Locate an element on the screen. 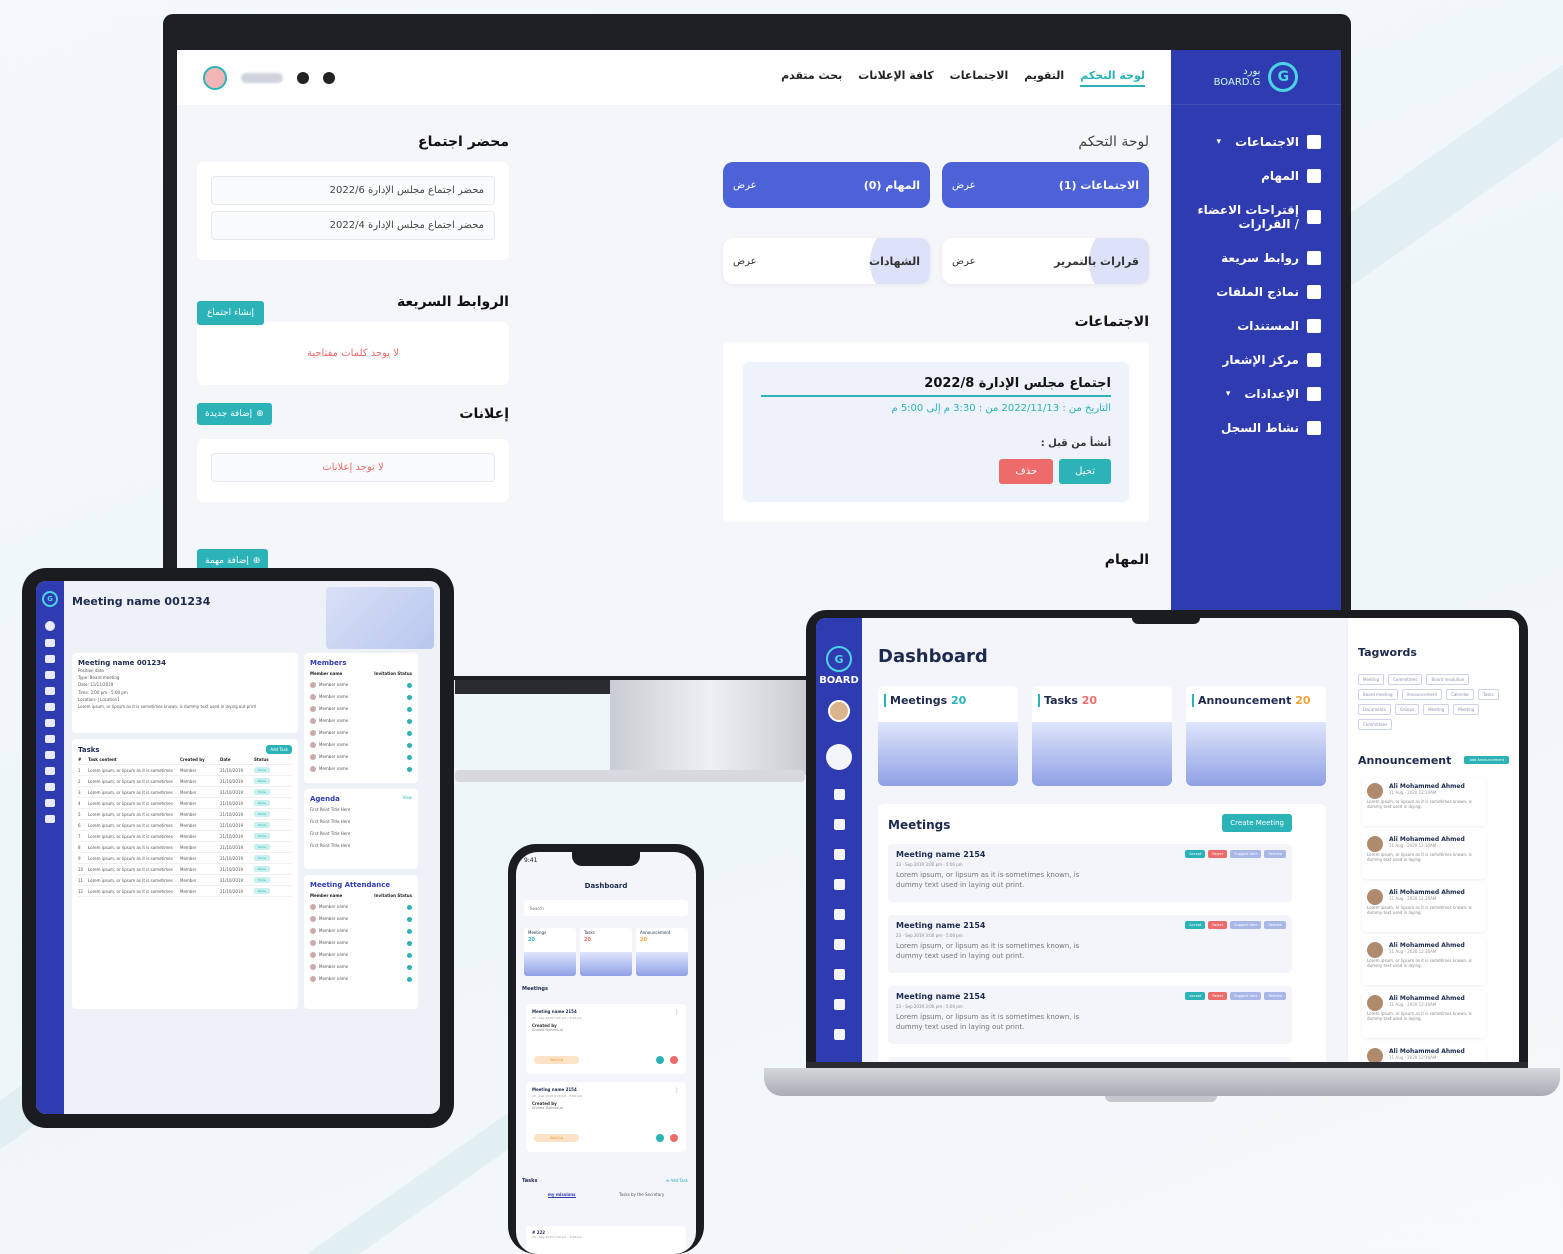 This screenshot has height=1254, width=1563. suggest-time-button: Suggest time is located at coordinates (1246, 925).